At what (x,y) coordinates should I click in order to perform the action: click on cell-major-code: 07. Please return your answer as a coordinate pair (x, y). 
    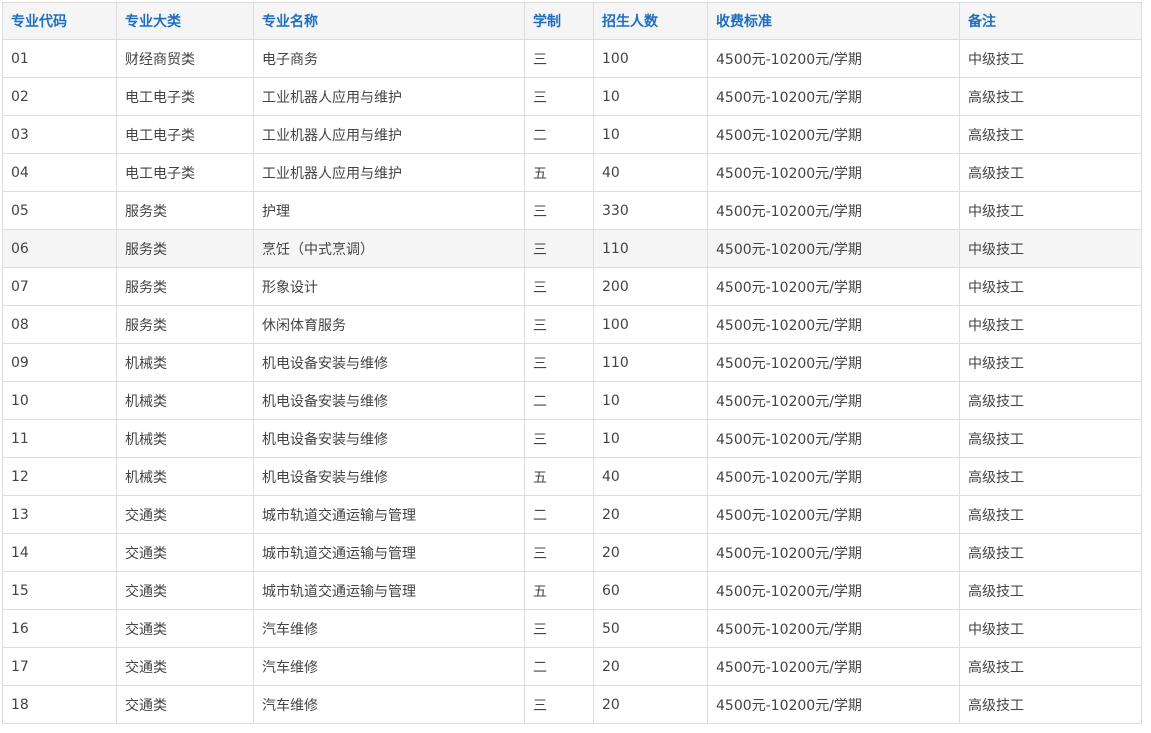
    Looking at the image, I should click on (59, 286).